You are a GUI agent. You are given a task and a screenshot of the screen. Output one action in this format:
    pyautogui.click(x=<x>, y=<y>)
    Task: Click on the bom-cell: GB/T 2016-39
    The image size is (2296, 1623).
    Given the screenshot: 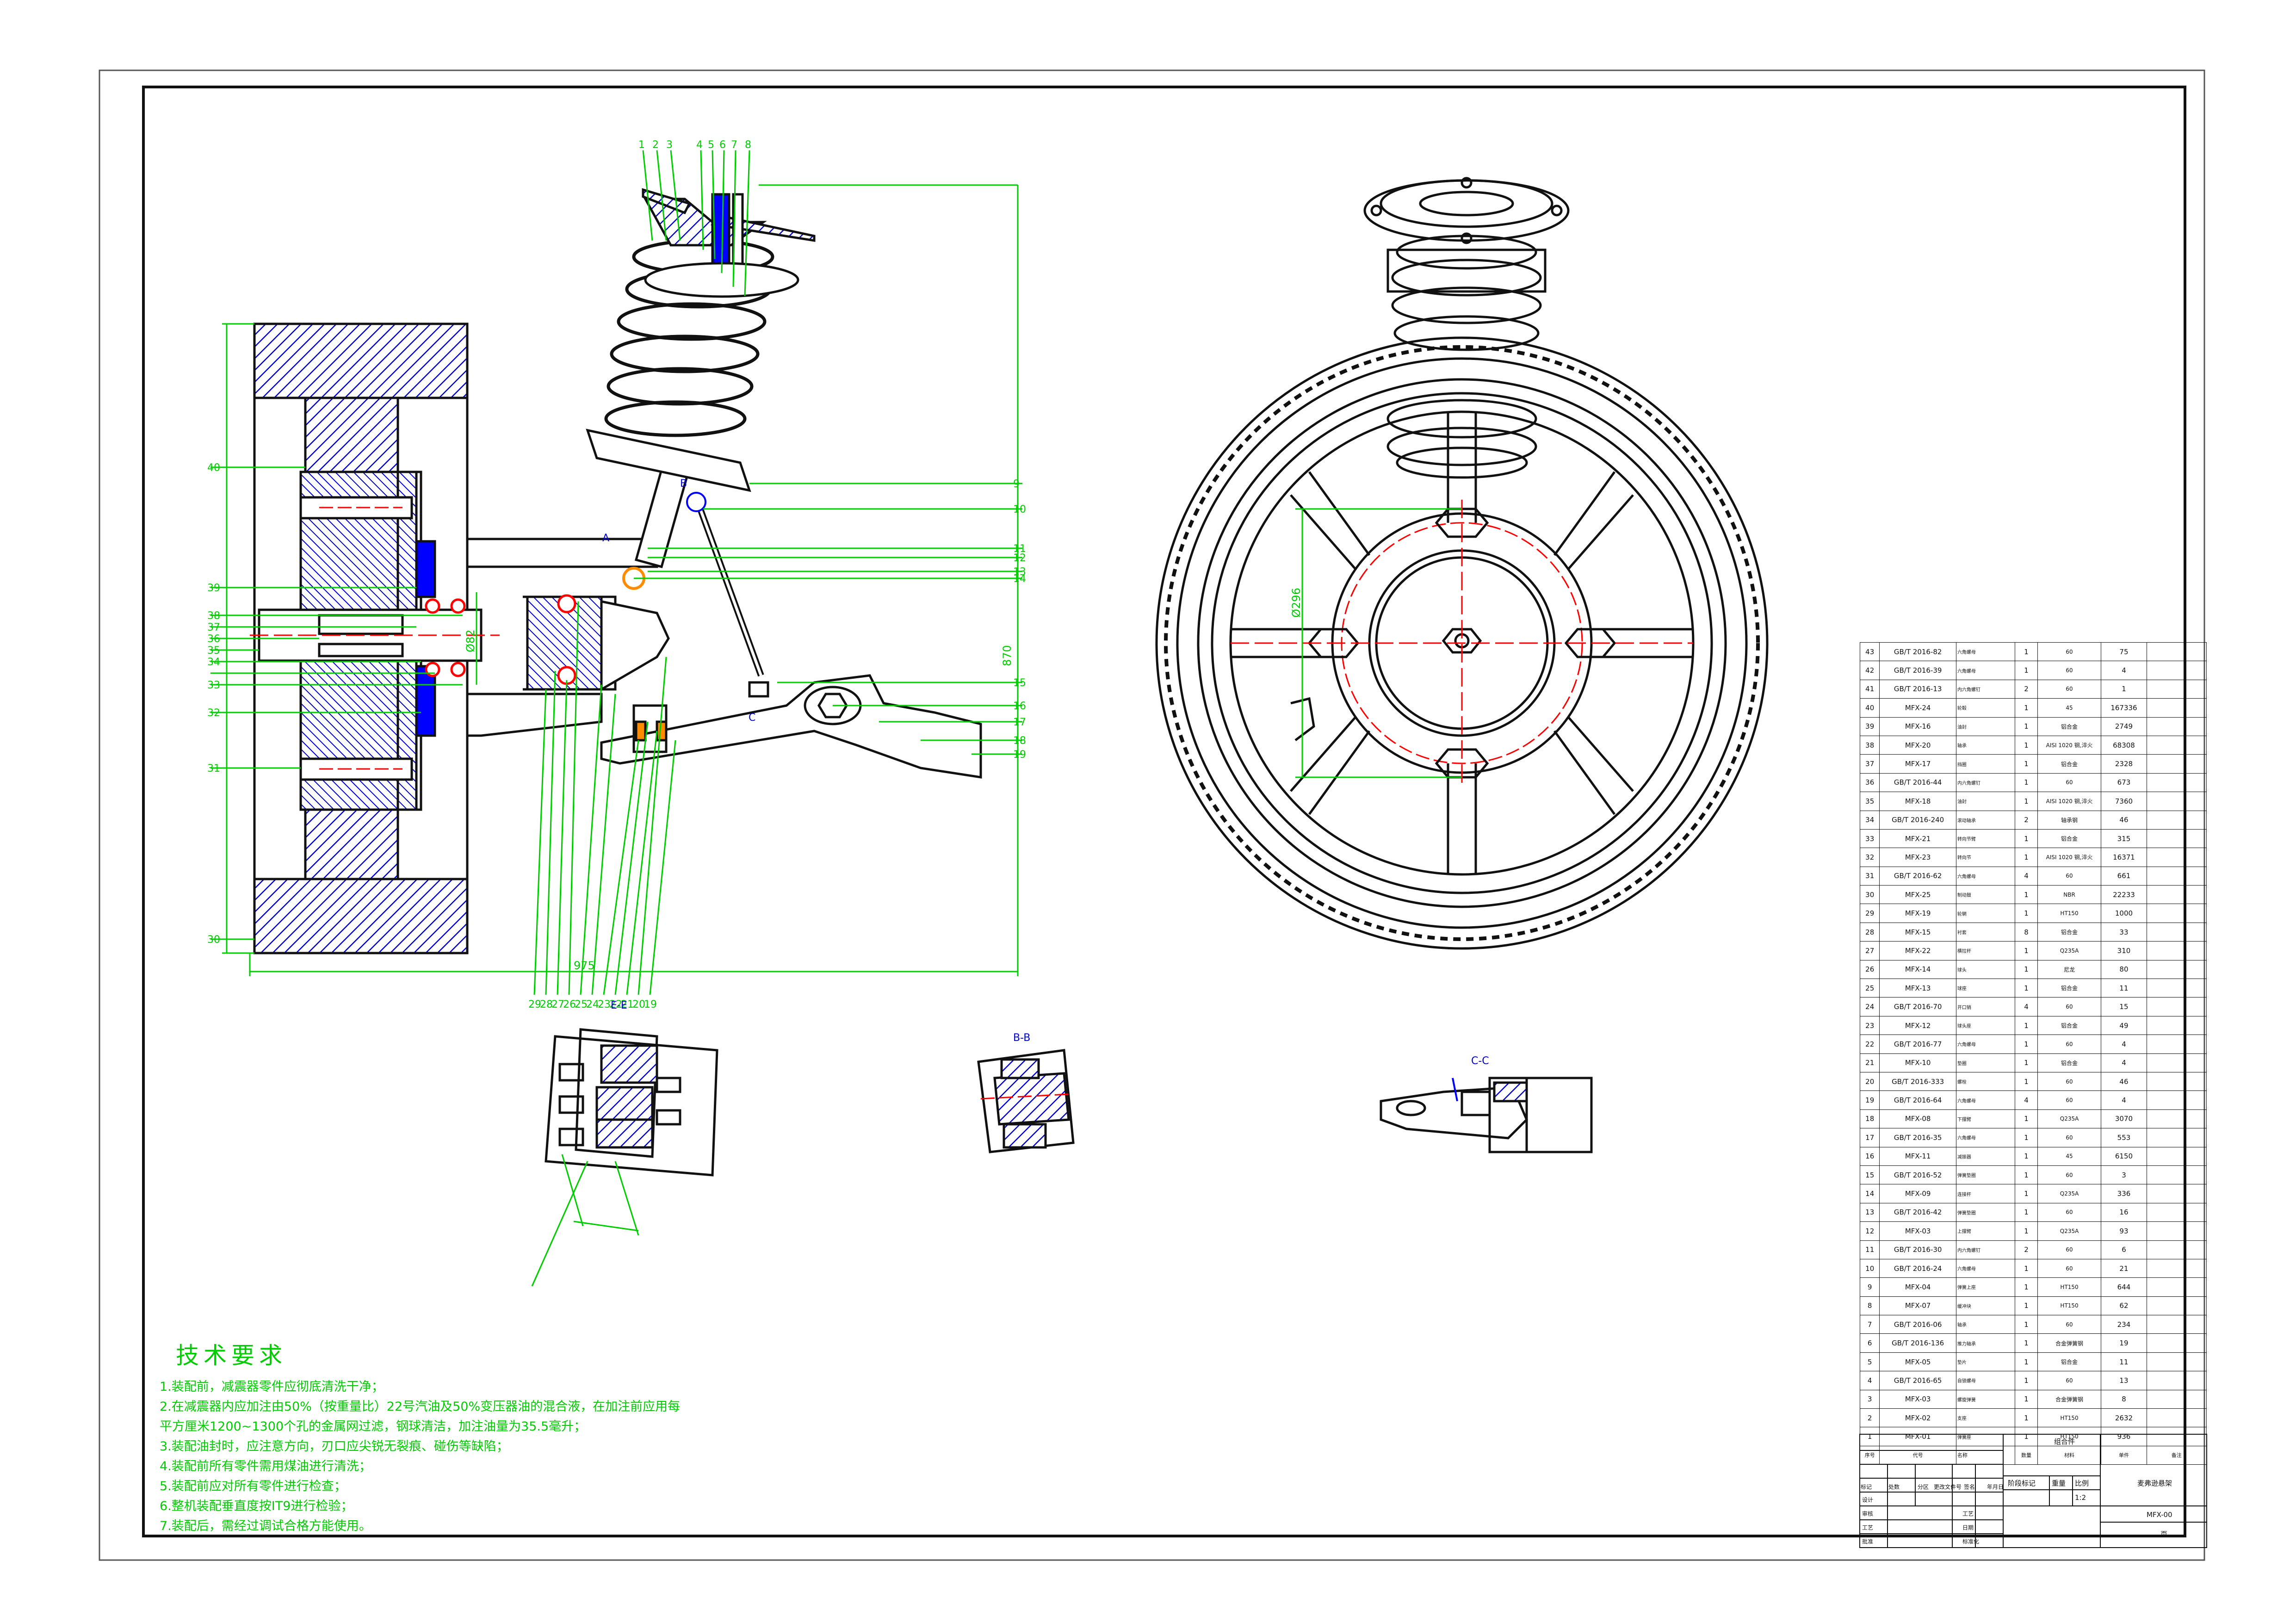 What is the action you would take?
    pyautogui.click(x=1917, y=670)
    